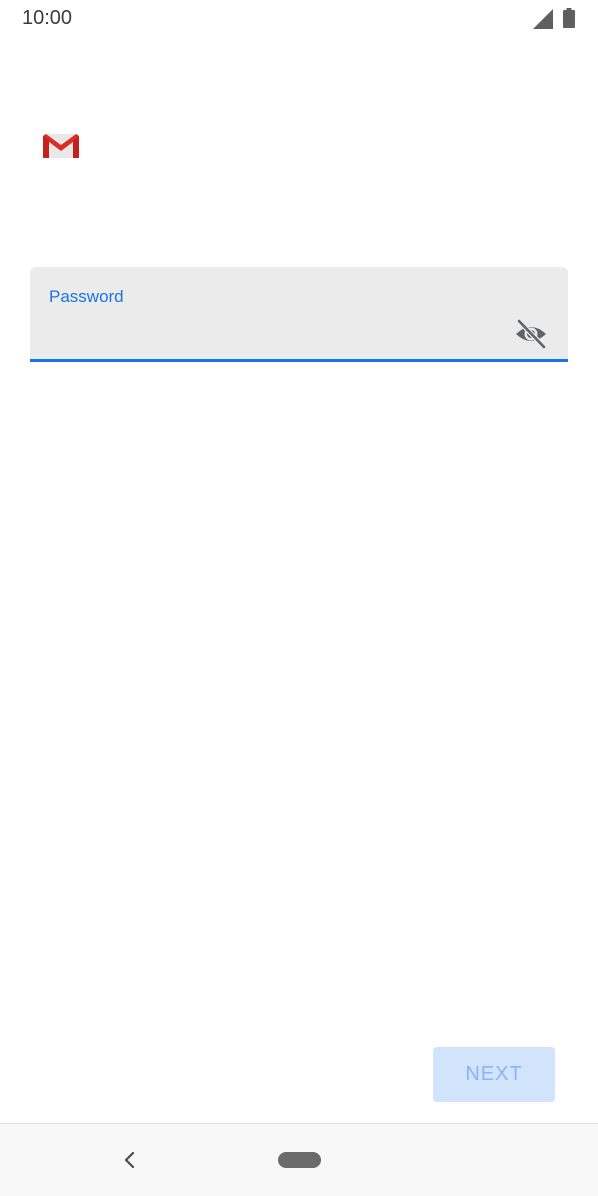 The image size is (598, 1196). I want to click on battery-icon, so click(569, 18).